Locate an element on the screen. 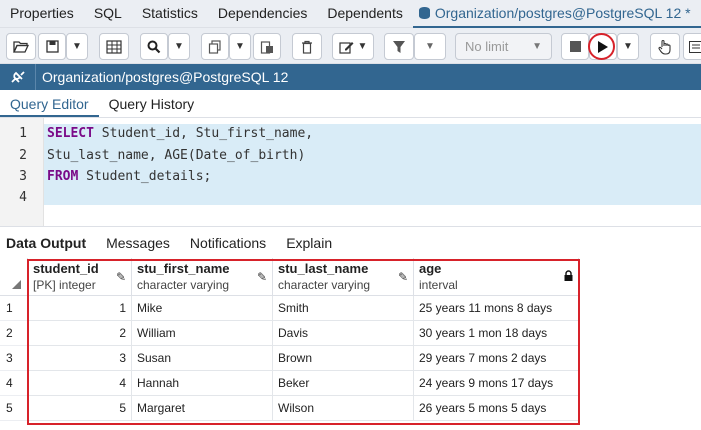  cell-age: 24 years 9 mons 17 days is located at coordinates (496, 383).